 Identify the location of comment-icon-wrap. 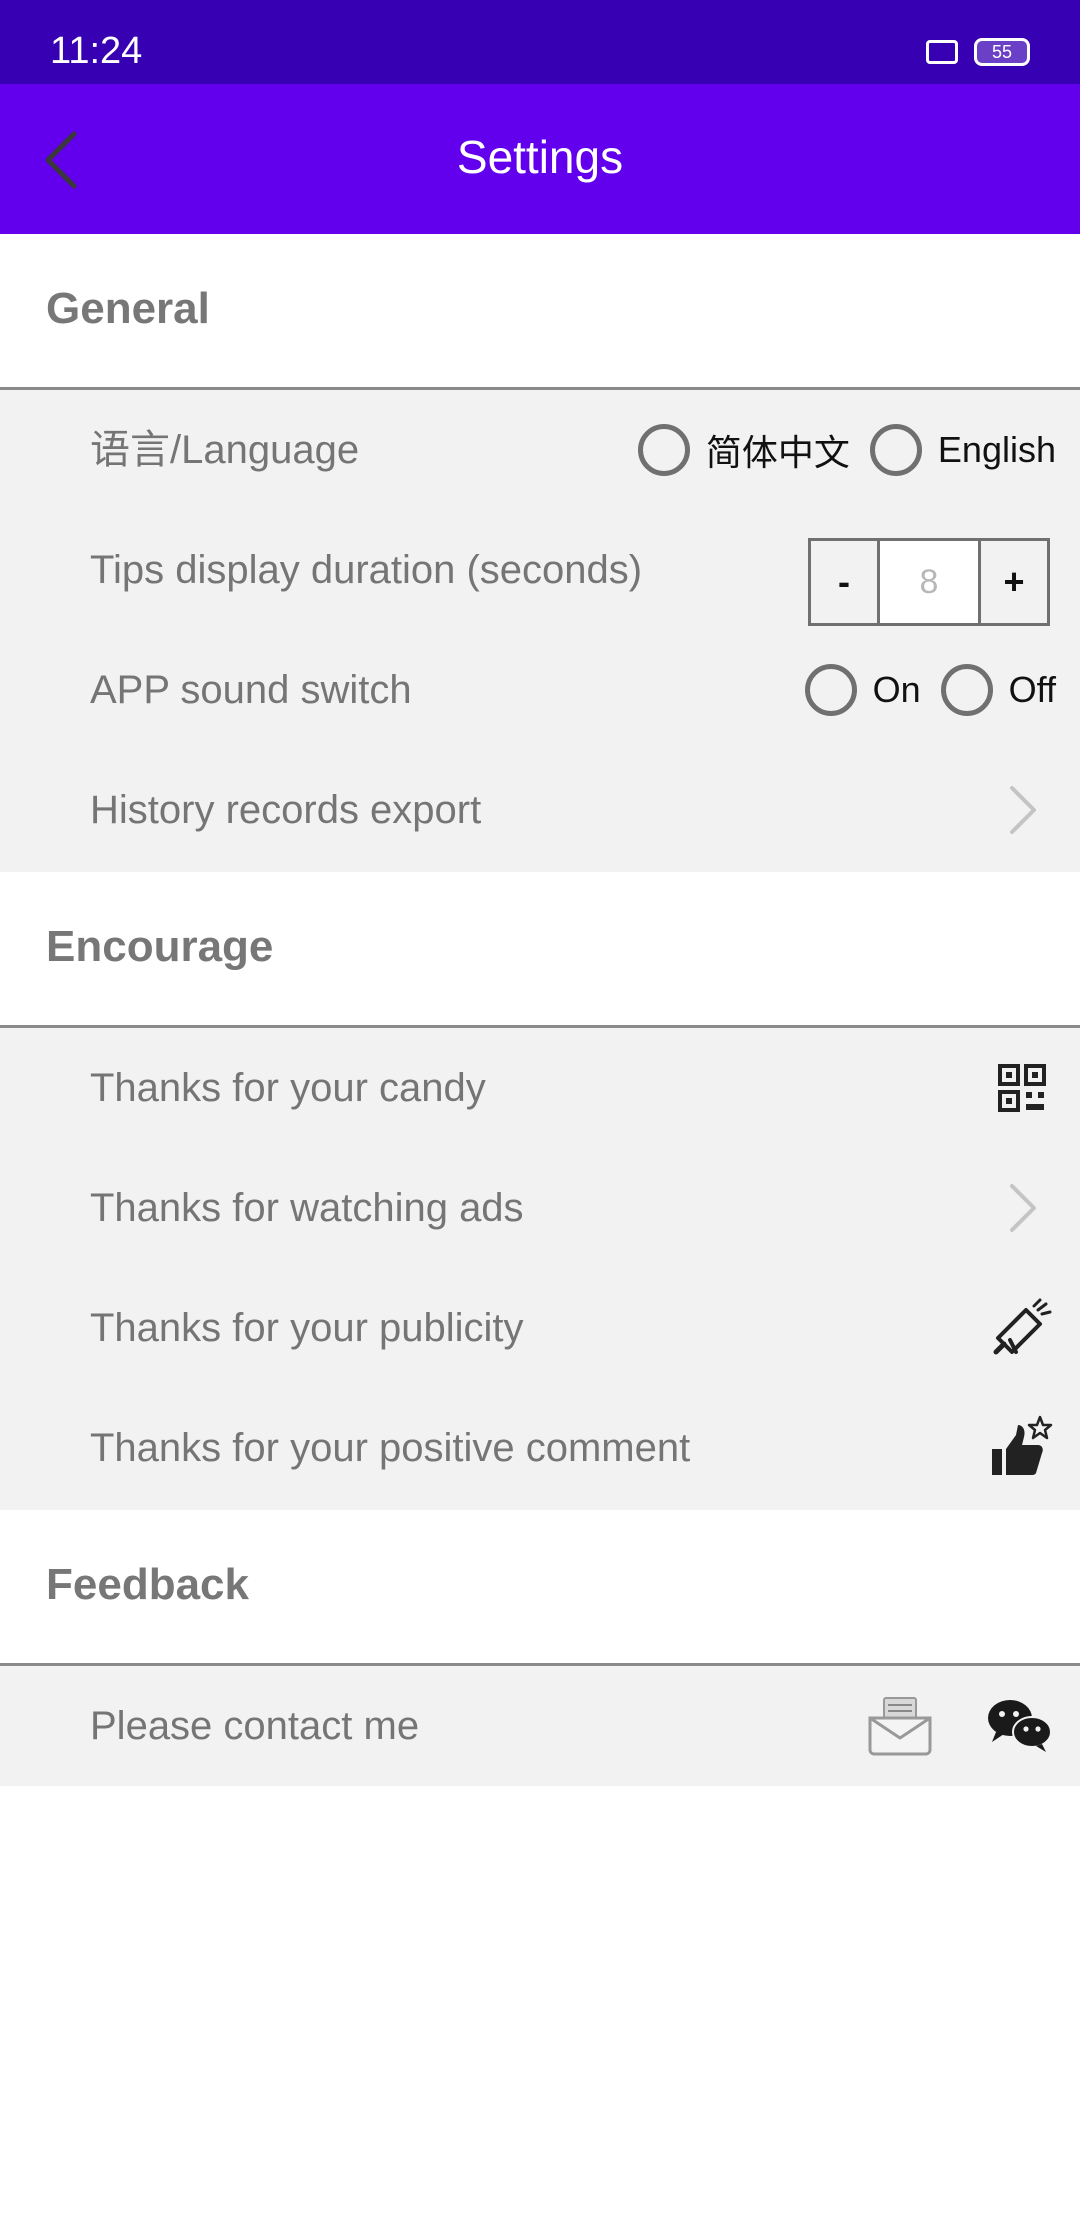
(1021, 1448).